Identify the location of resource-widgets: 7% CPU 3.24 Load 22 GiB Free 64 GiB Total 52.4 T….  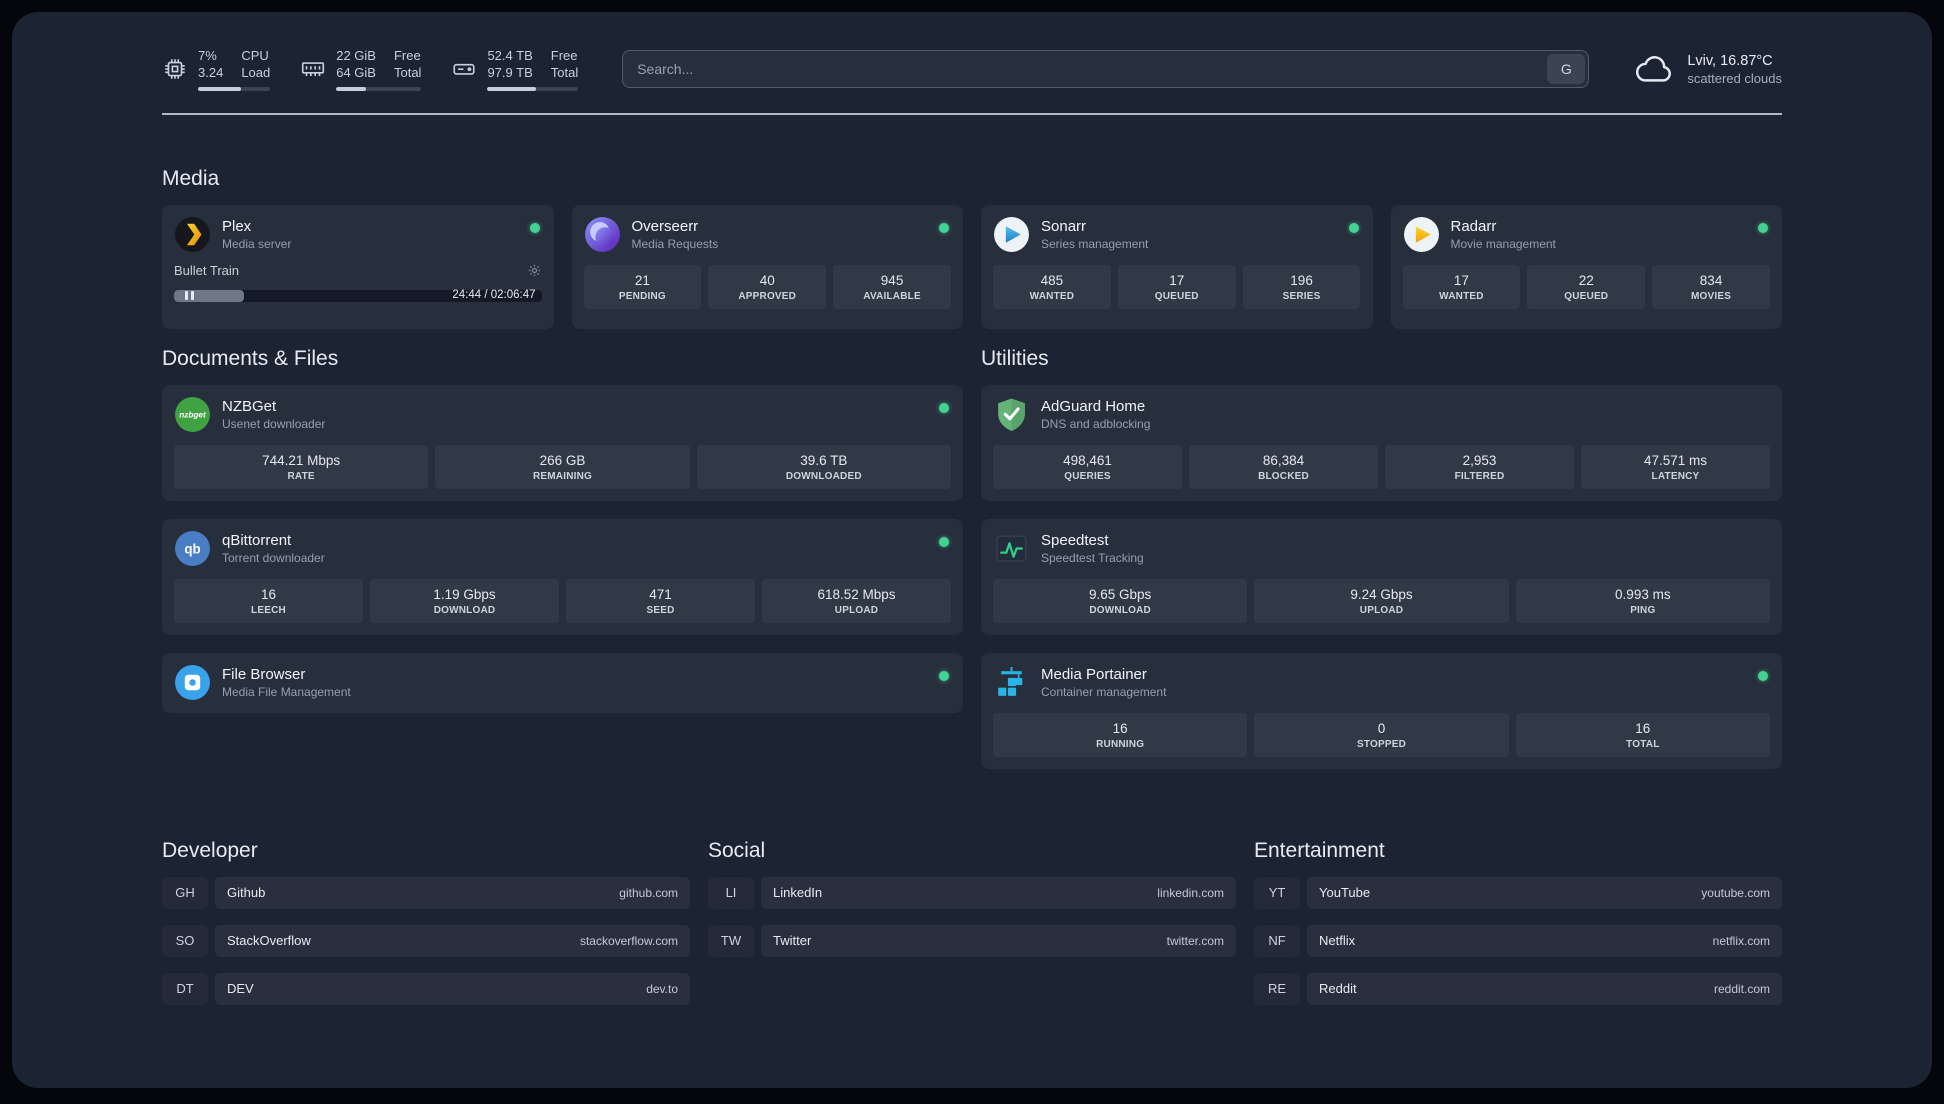
(370, 69).